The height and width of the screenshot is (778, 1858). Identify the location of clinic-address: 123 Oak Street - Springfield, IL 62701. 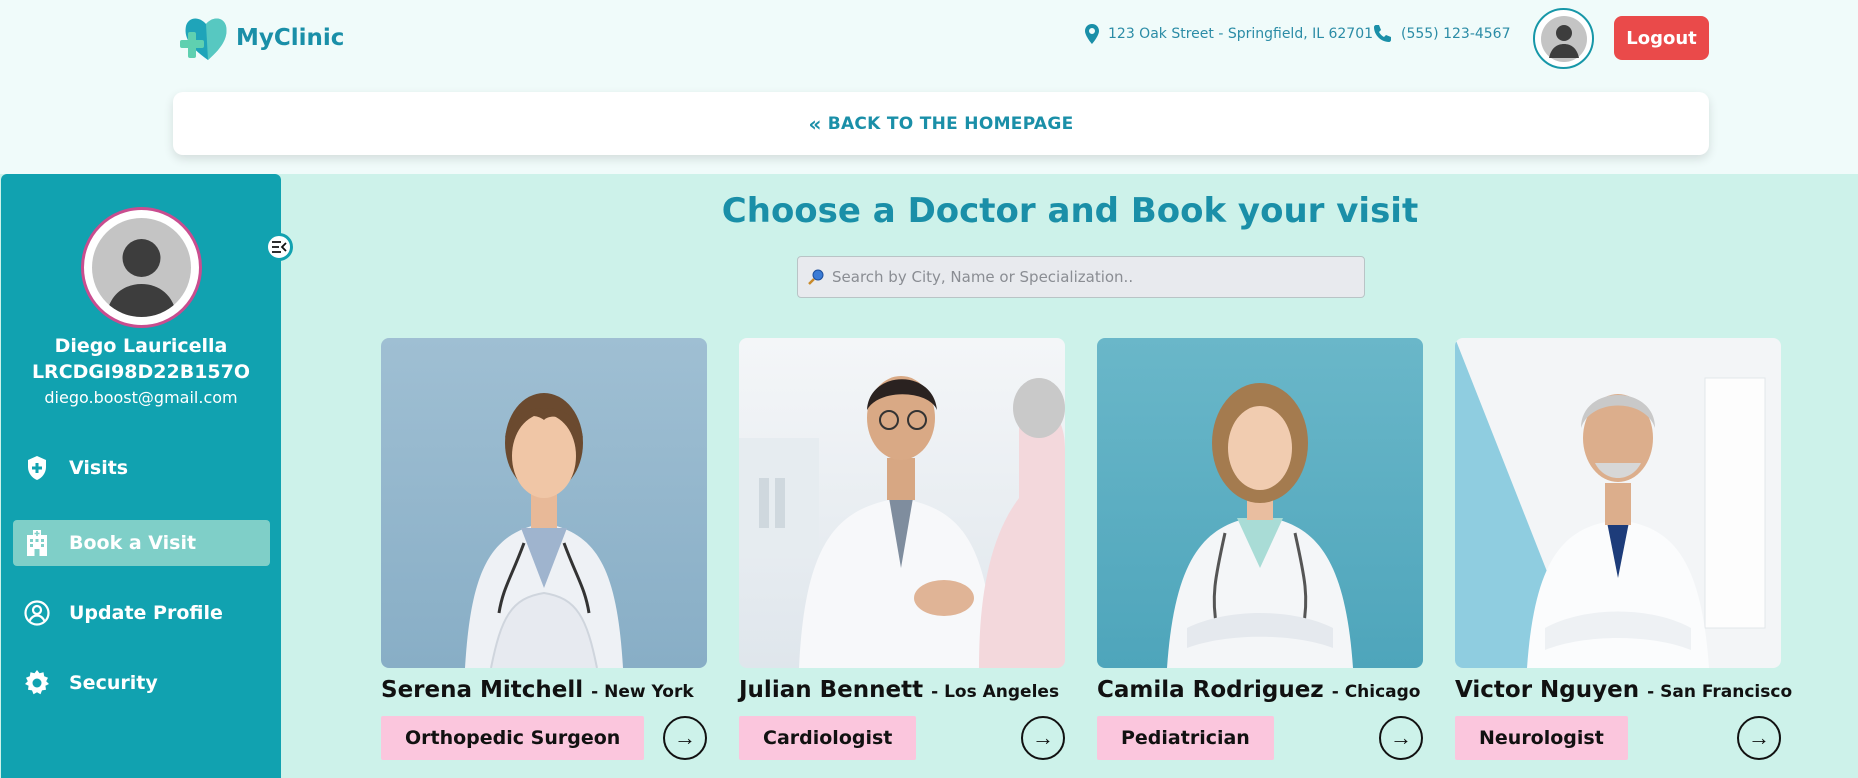
(1229, 34).